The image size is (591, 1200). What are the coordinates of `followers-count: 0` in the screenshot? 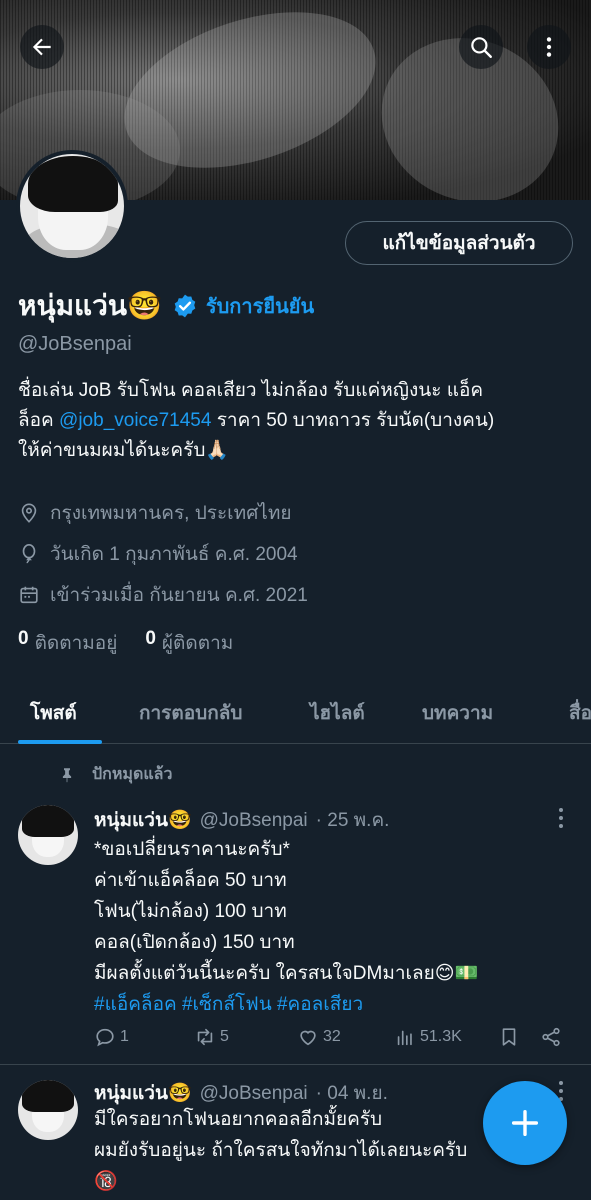 It's located at (150, 638).